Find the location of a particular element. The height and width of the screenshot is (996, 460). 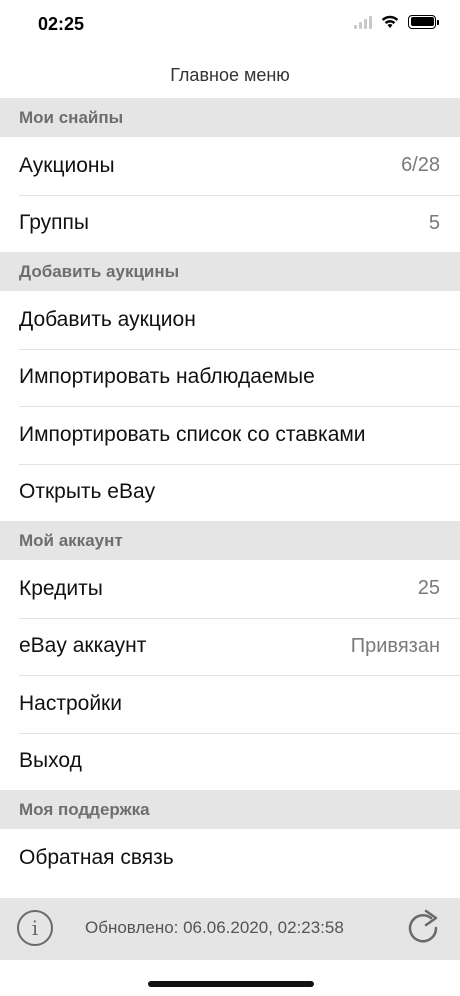

section-header-account: Мой аккаунт is located at coordinates (230, 540).